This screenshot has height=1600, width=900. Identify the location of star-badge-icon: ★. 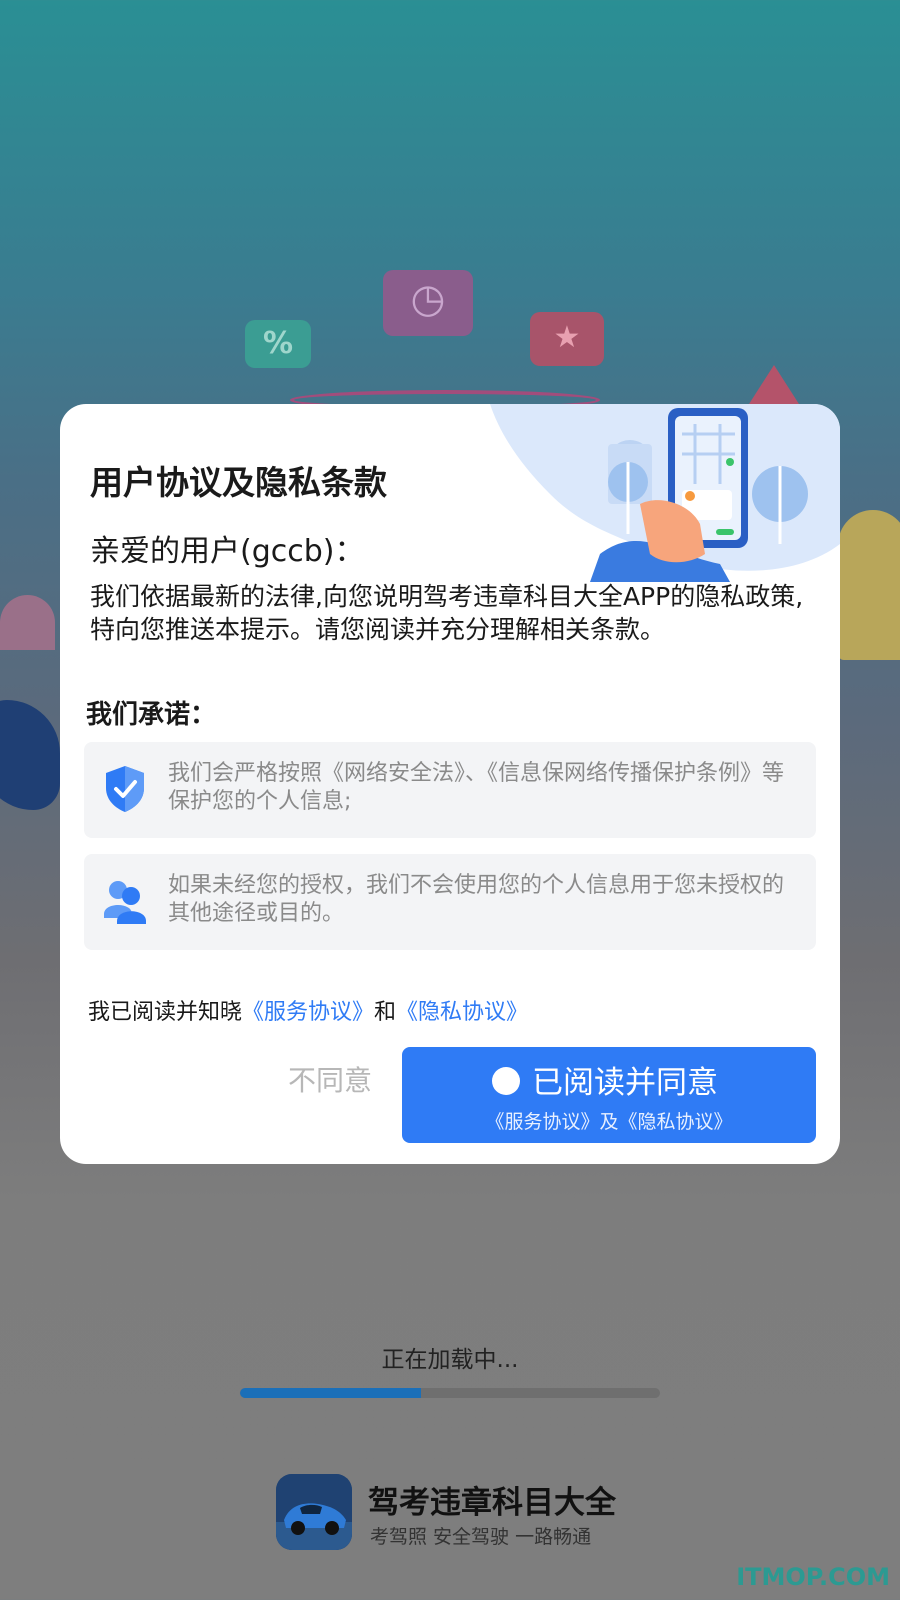
(567, 339).